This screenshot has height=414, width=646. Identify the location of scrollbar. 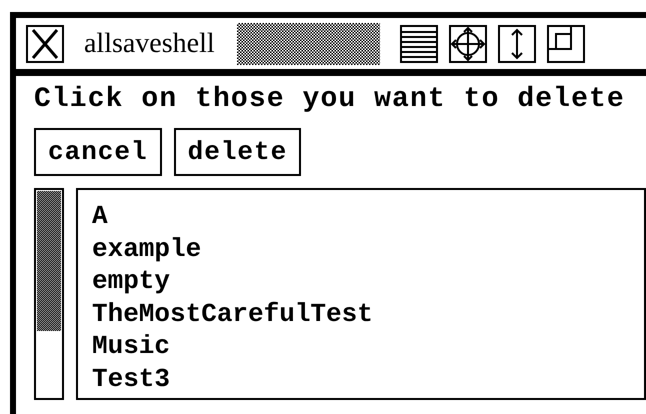
(49, 294).